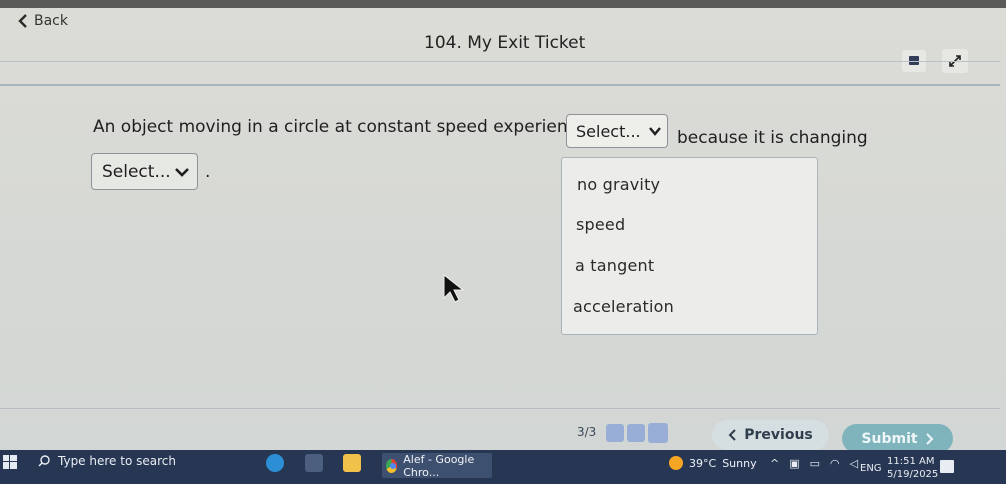  Describe the element at coordinates (623, 306) in the screenshot. I see `dropdown-option-acceleration: acceleration` at that location.